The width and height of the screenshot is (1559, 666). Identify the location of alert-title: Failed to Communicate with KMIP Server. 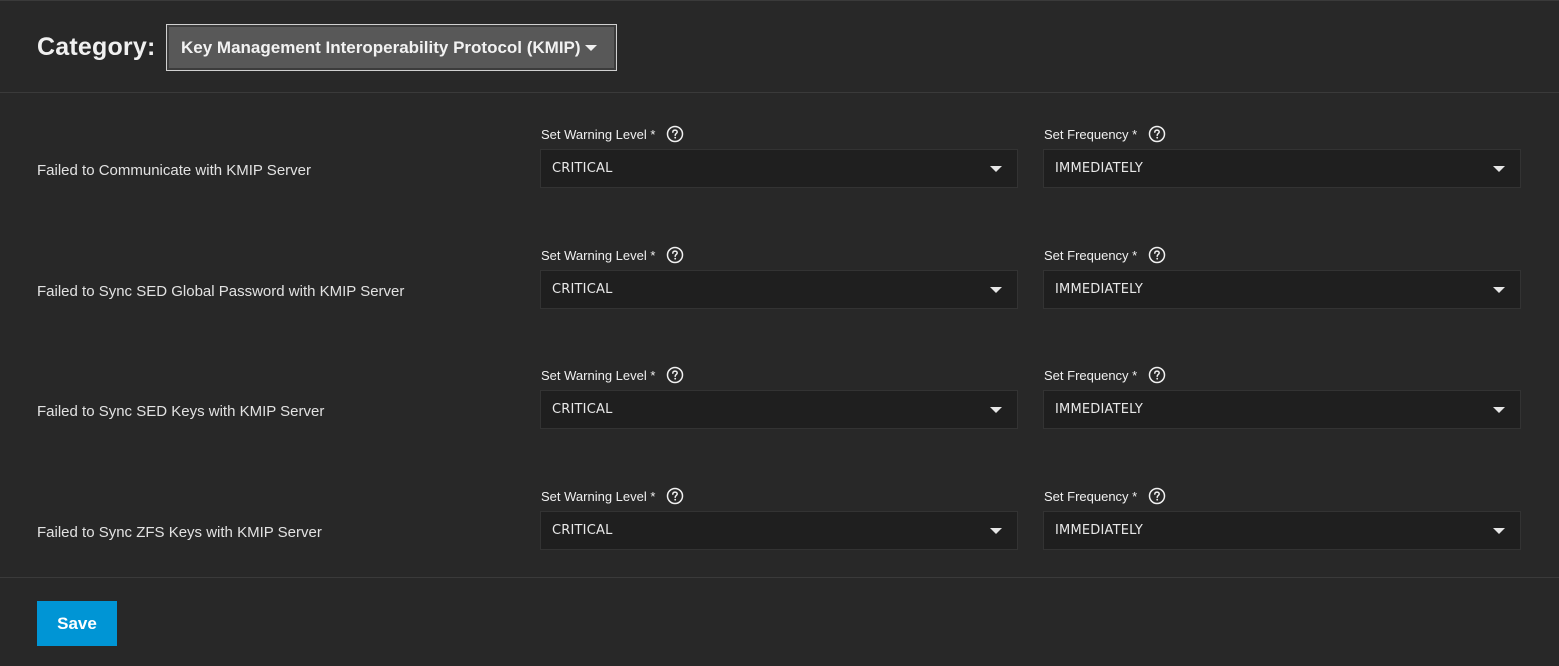
(174, 170).